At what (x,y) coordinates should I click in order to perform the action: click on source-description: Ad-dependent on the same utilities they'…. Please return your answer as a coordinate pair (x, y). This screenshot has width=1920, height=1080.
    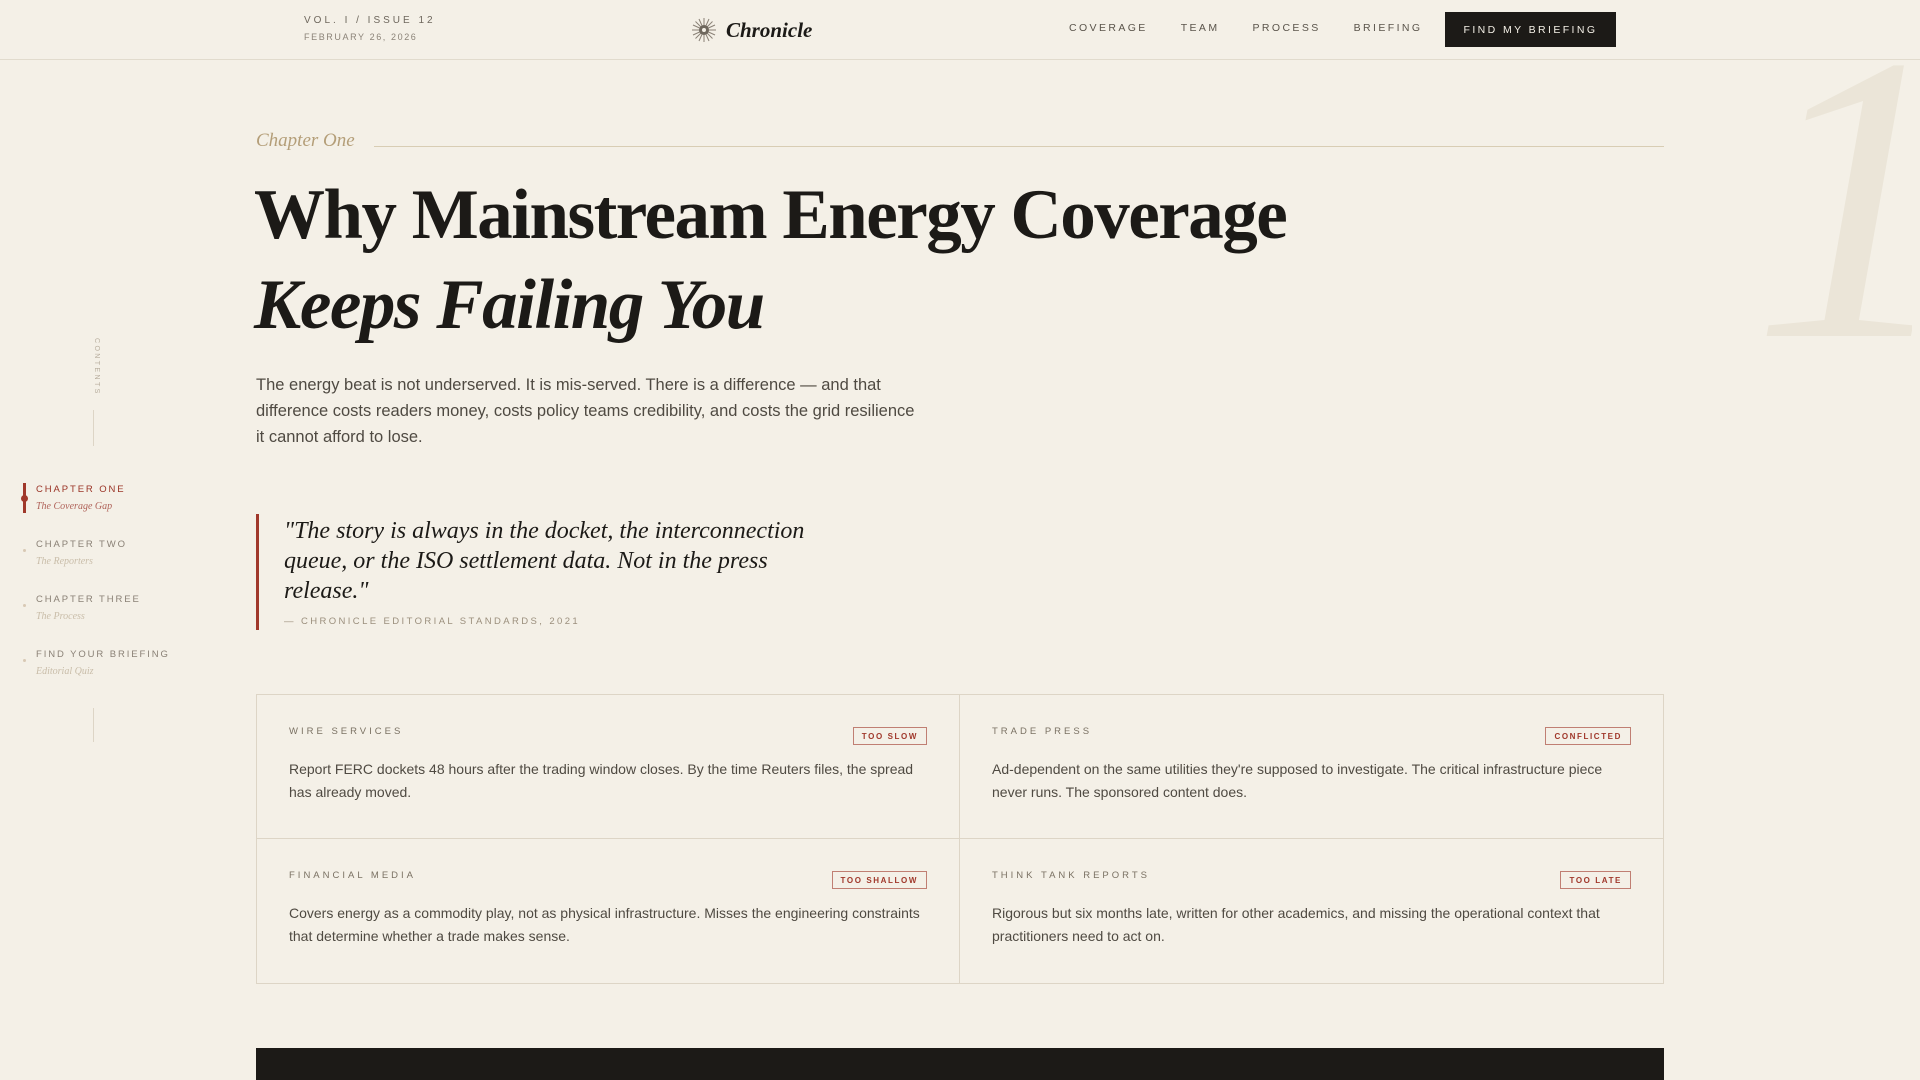
    Looking at the image, I should click on (1297, 780).